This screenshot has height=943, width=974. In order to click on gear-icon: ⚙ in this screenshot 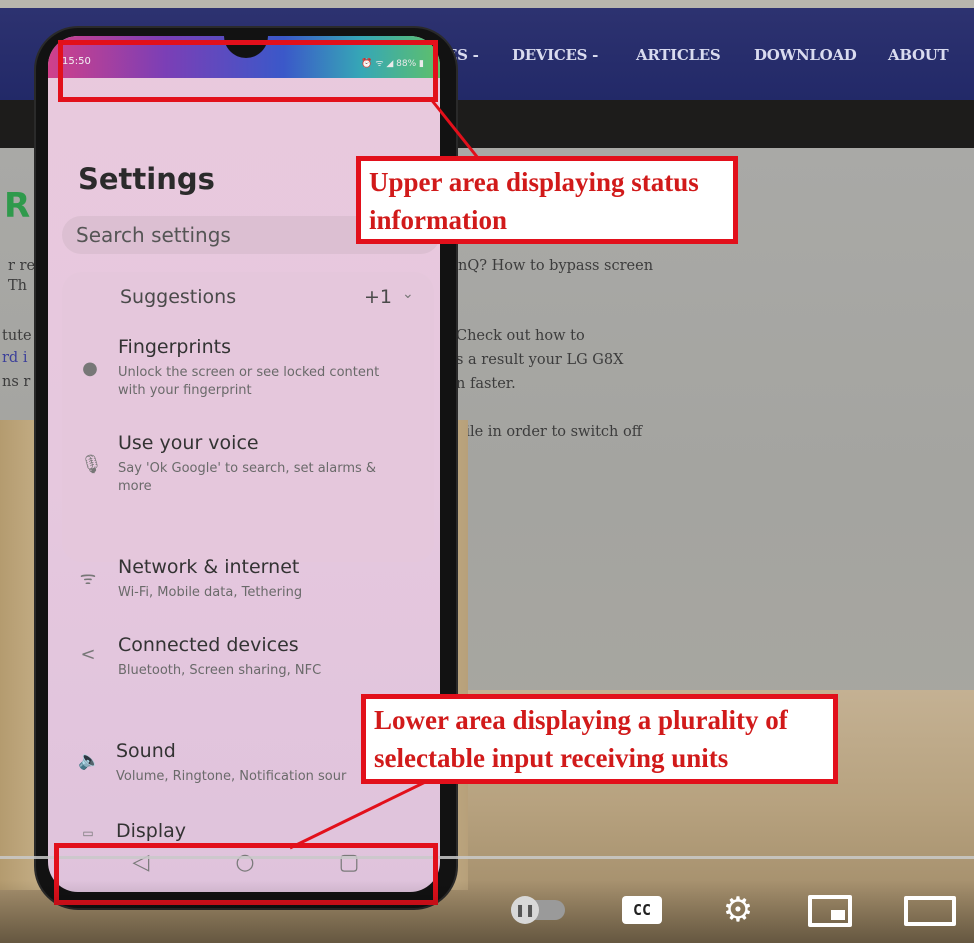, I will do `click(738, 910)`.